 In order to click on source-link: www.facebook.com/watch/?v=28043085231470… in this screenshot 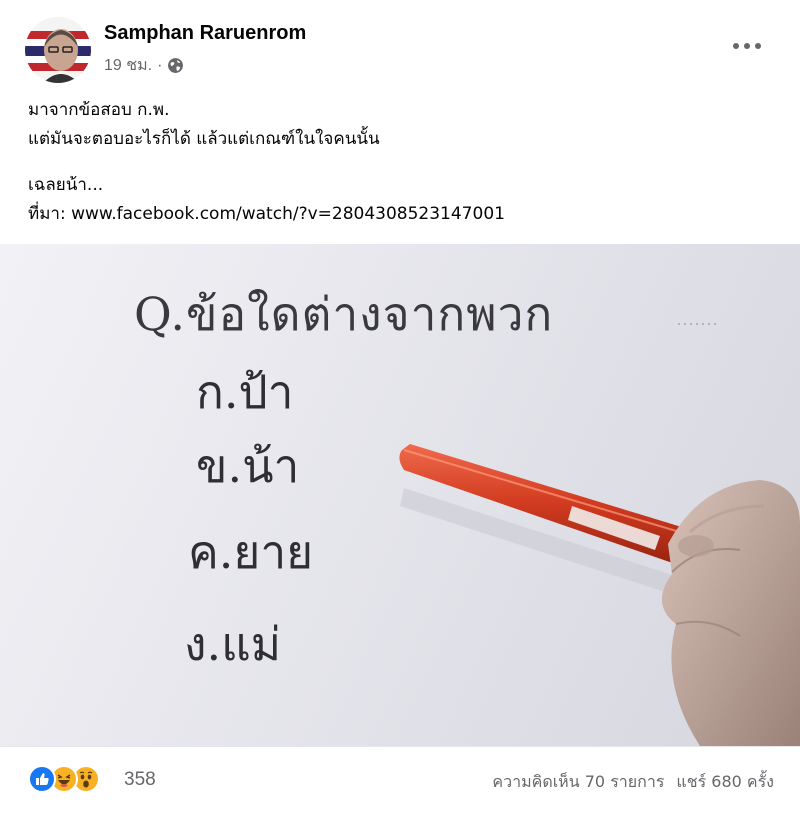, I will do `click(288, 214)`.